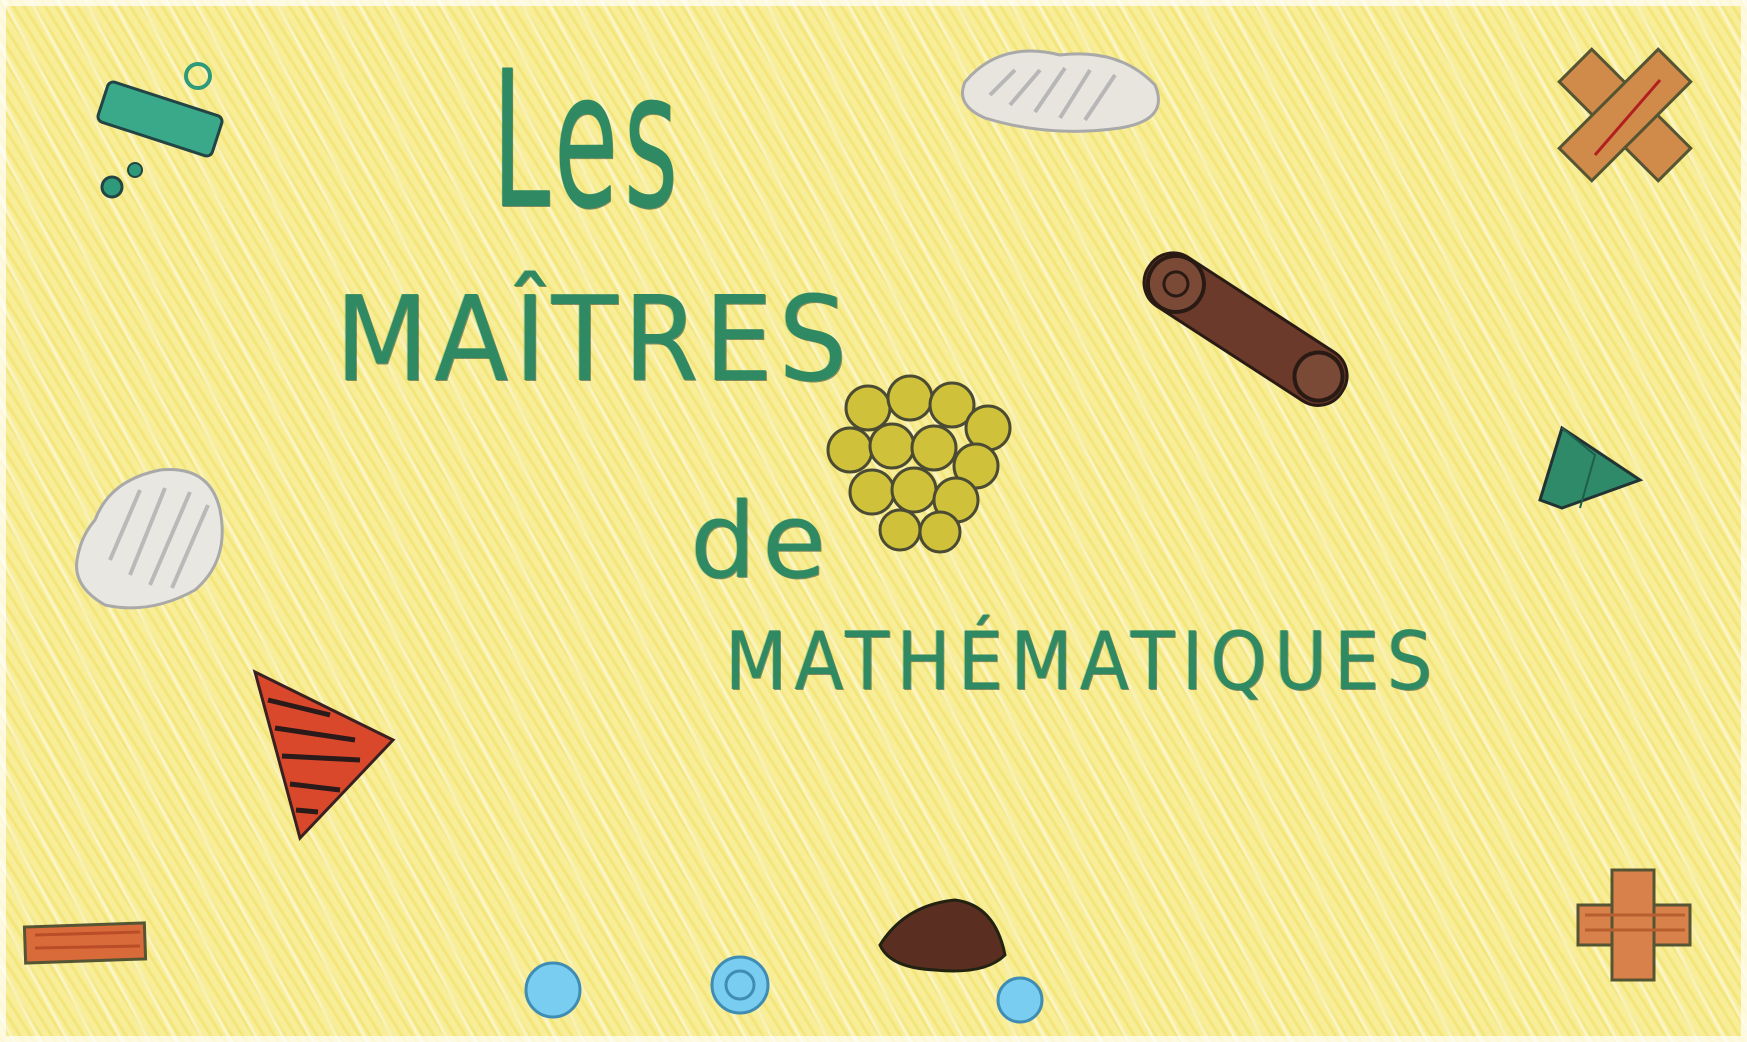  I want to click on plus-sign-icon, so click(1634, 925).